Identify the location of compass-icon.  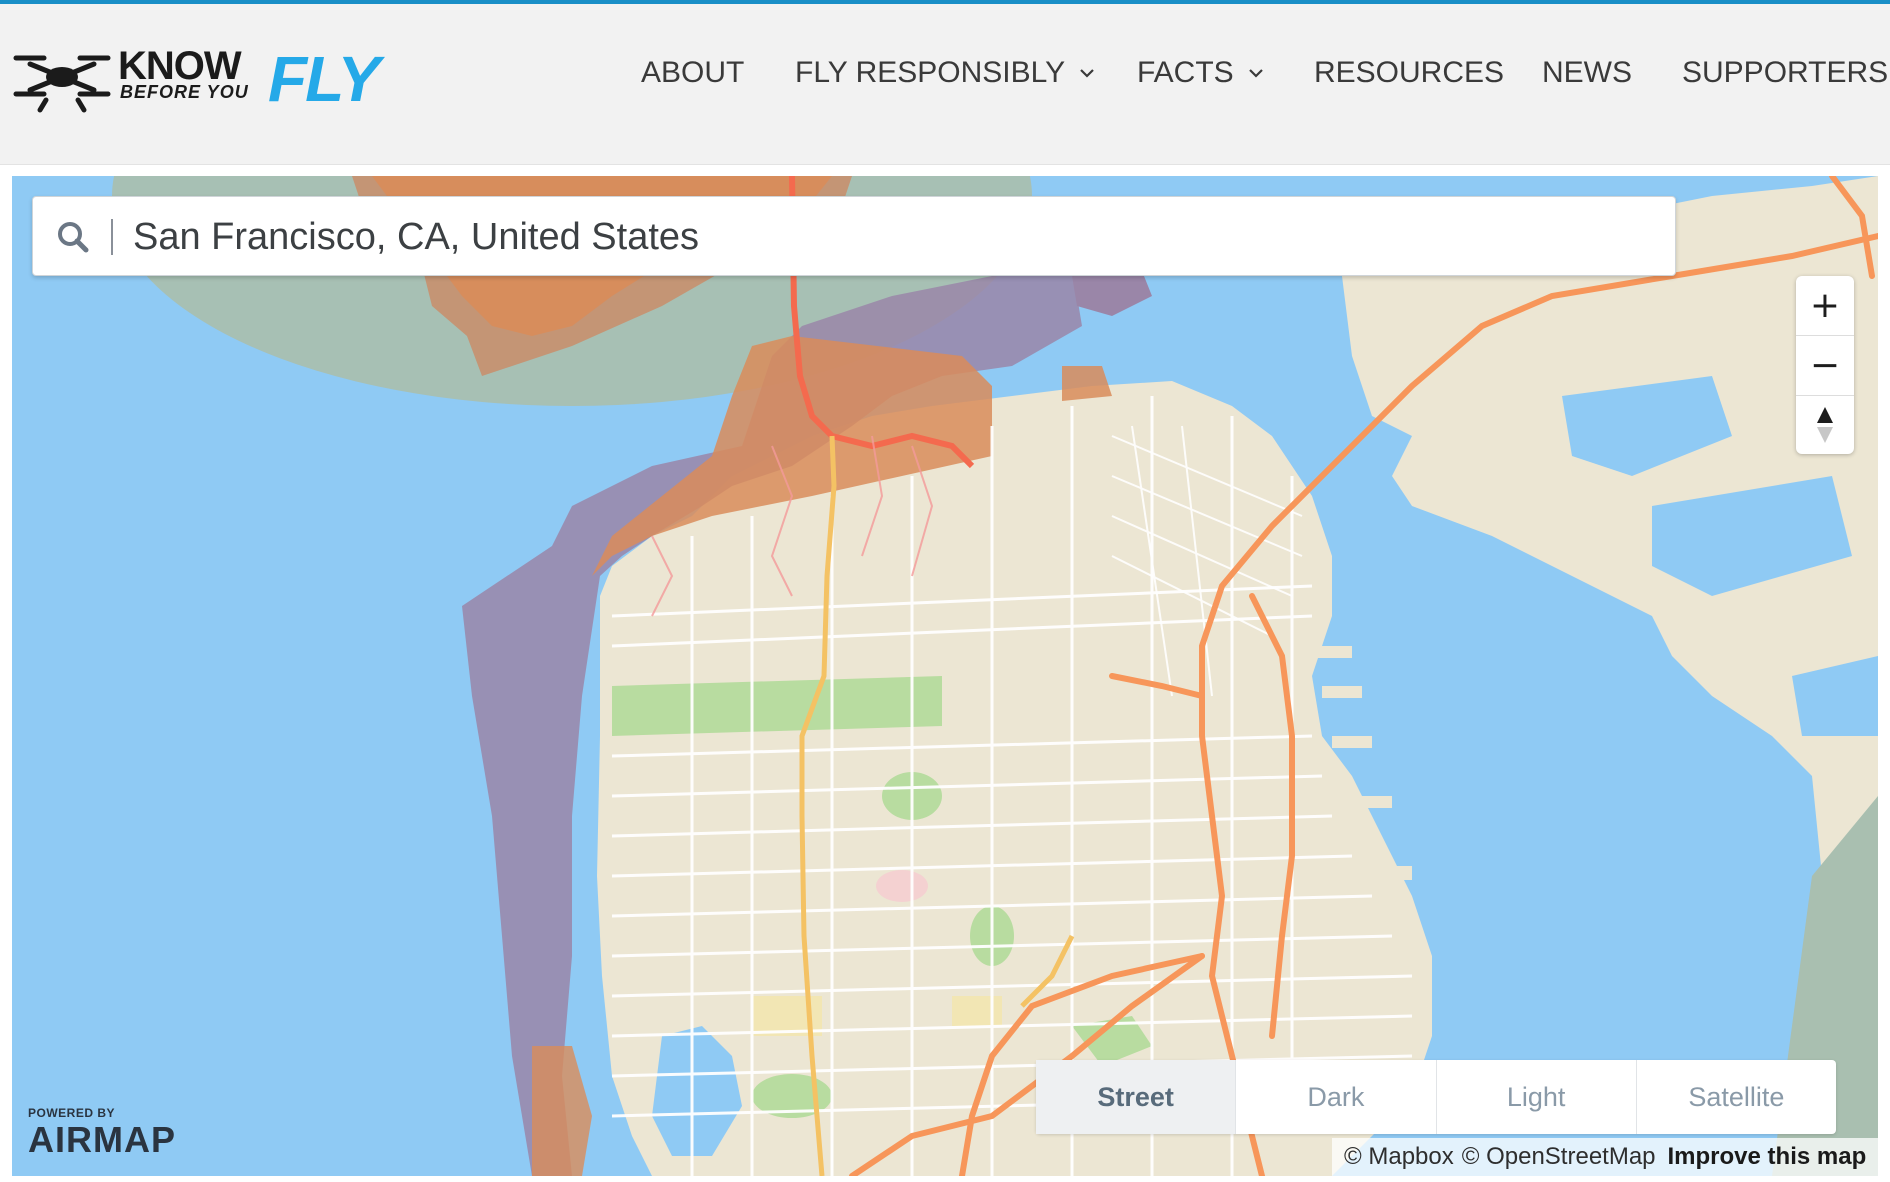
(1825, 425).